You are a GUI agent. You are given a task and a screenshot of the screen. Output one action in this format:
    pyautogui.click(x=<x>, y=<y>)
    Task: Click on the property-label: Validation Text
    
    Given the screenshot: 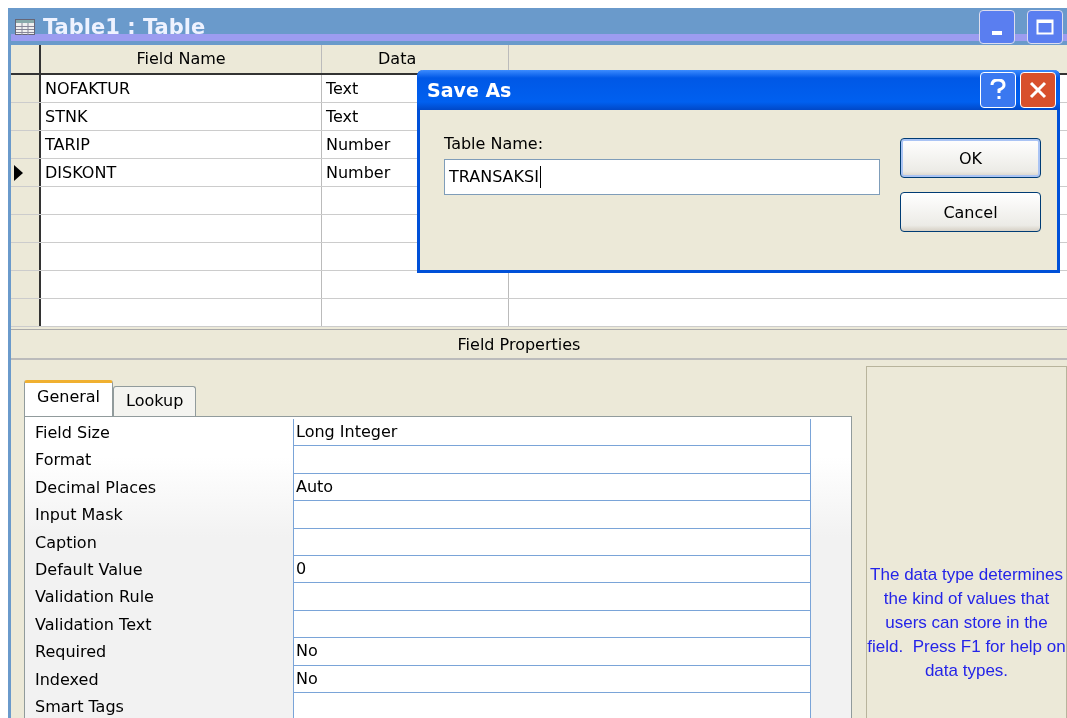 What is the action you would take?
    pyautogui.click(x=94, y=624)
    